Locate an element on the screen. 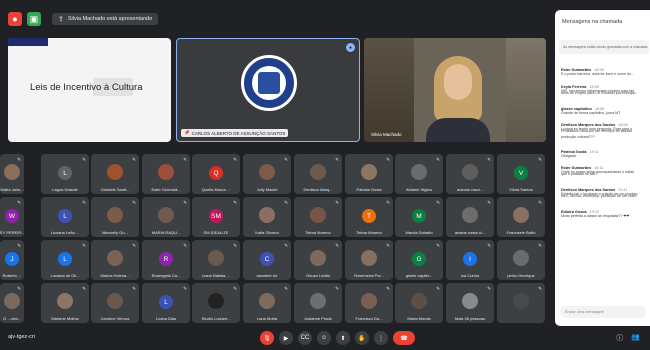 This screenshot has height=350, width=650. participant-tile: ✎ Telma Moreno is located at coordinates (318, 217).